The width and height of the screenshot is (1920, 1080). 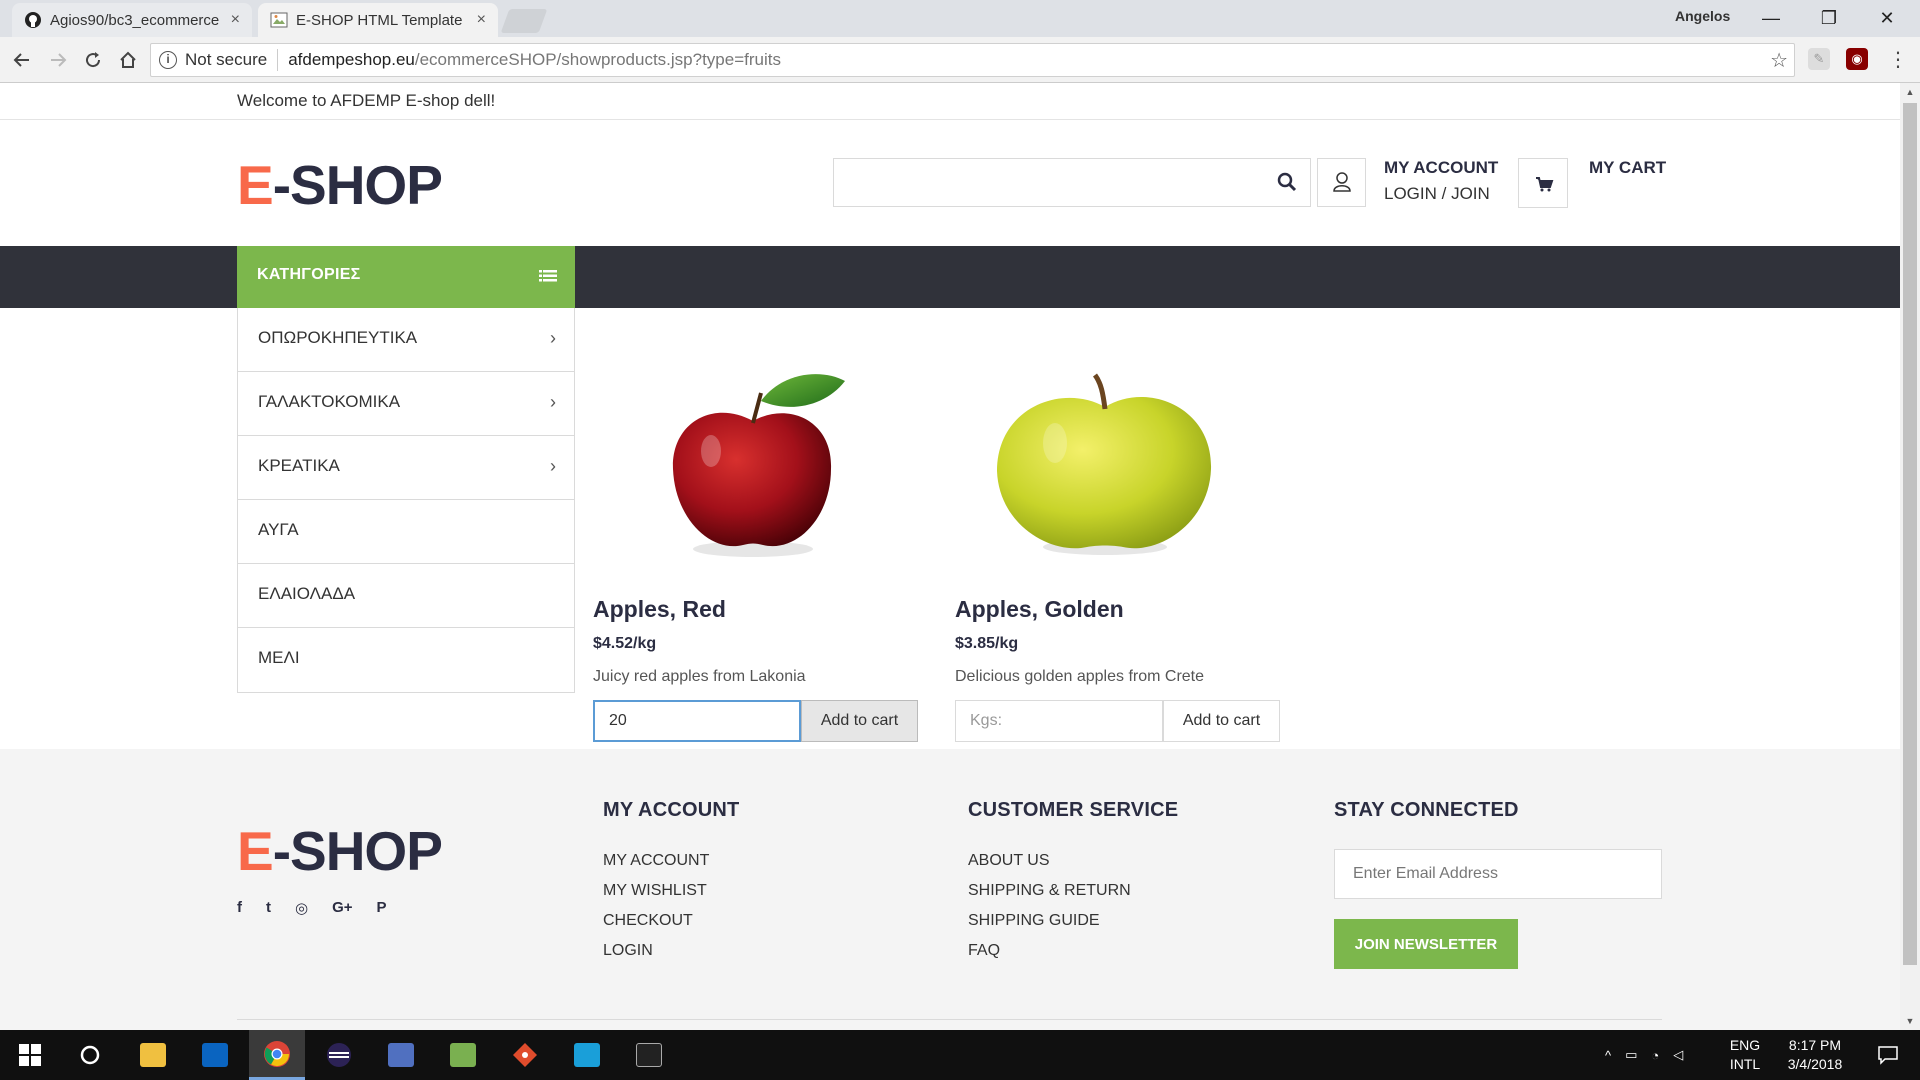 What do you see at coordinates (1745, 1064) in the screenshot?
I see `keyboard-layout: INTL` at bounding box center [1745, 1064].